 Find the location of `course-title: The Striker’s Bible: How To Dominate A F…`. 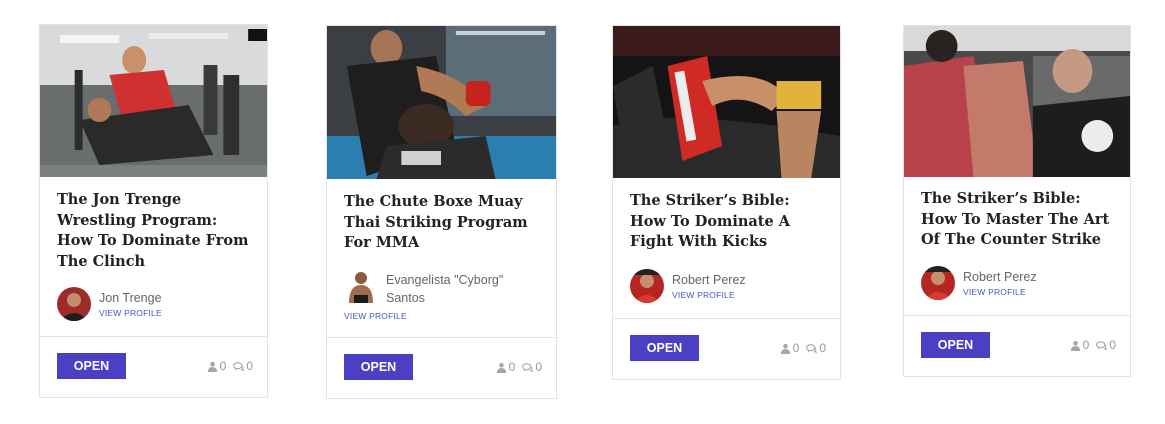

course-title: The Striker’s Bible: How To Dominate A F… is located at coordinates (728, 222).